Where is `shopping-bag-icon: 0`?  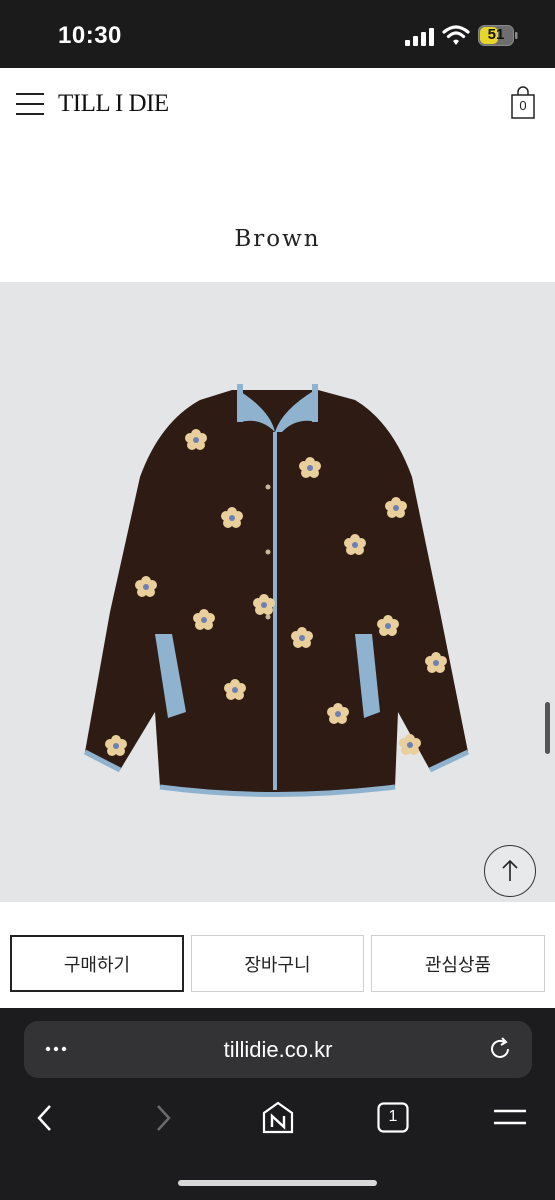 shopping-bag-icon: 0 is located at coordinates (523, 103).